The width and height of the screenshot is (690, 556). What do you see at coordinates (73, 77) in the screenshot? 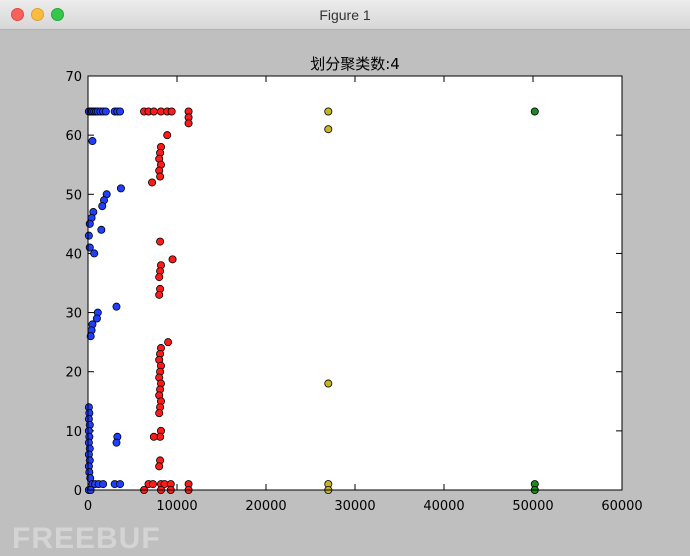
I see `y-tick-label: 70` at bounding box center [73, 77].